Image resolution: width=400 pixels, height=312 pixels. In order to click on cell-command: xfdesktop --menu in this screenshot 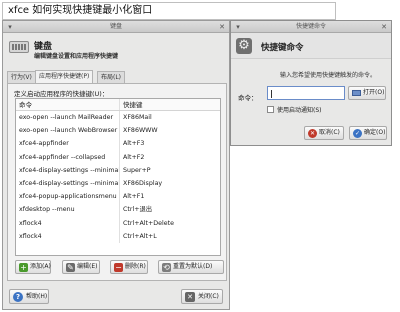, I will do `click(68, 210)`.